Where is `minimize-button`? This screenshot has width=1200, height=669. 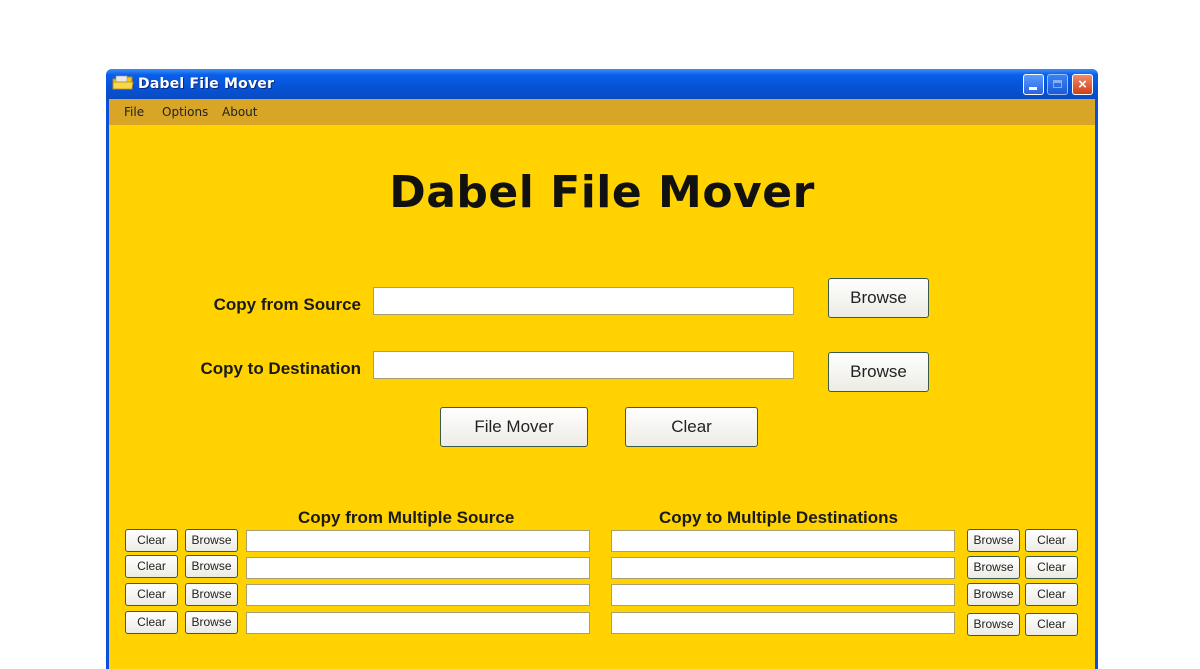 minimize-button is located at coordinates (1033, 84).